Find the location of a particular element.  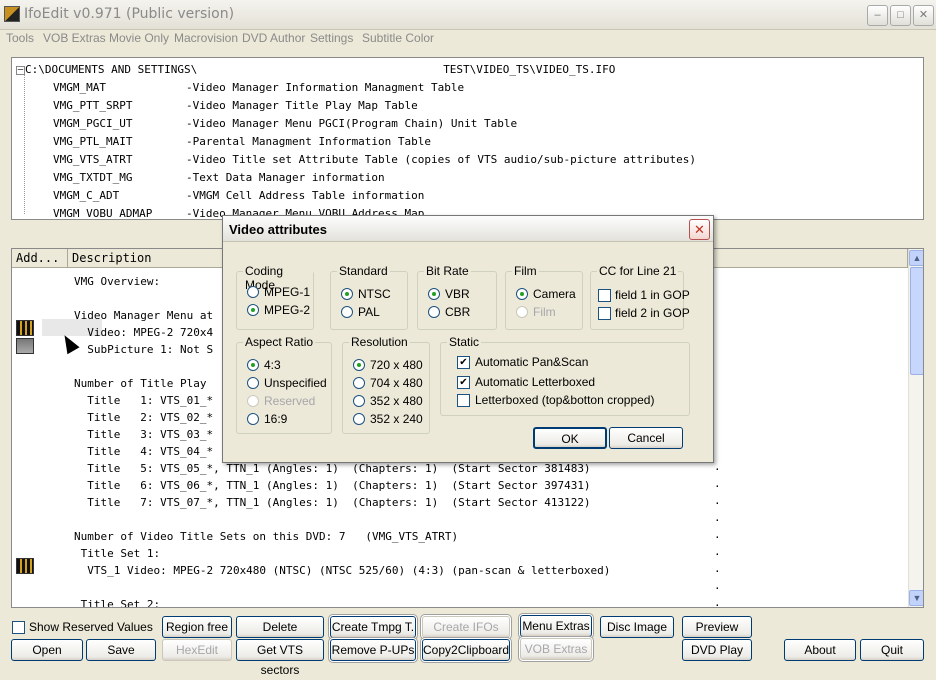

menu-settings: Settings is located at coordinates (331, 38).